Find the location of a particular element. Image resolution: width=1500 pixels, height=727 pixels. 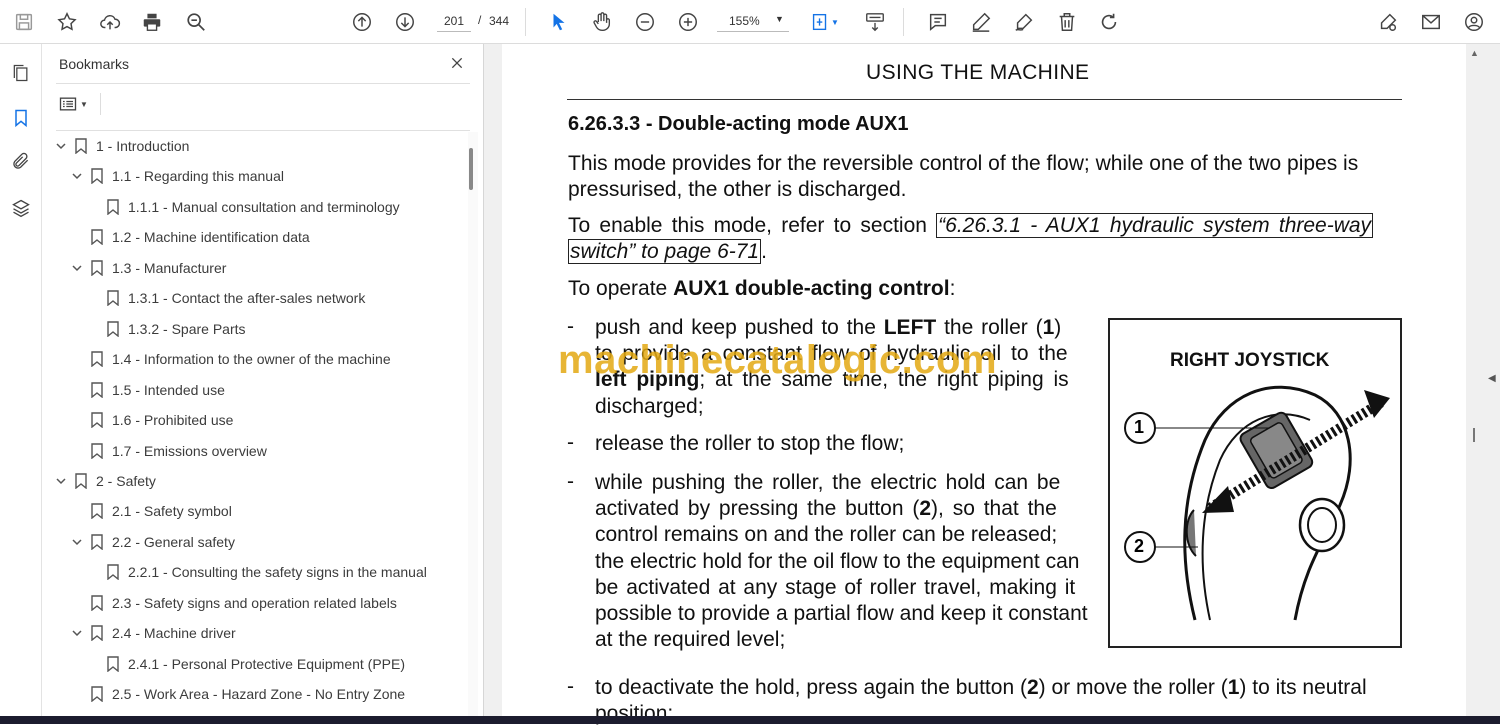

bookmark-item: 1.3.1 - Contact the after-sales network is located at coordinates (255, 298).